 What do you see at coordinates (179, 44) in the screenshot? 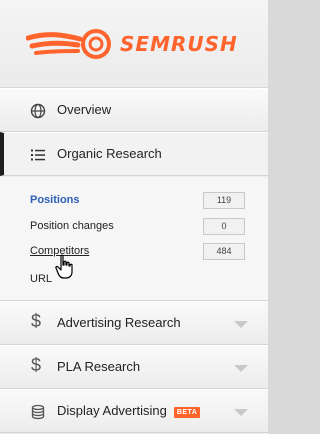
I see `logo-text: SEMRUSH` at bounding box center [179, 44].